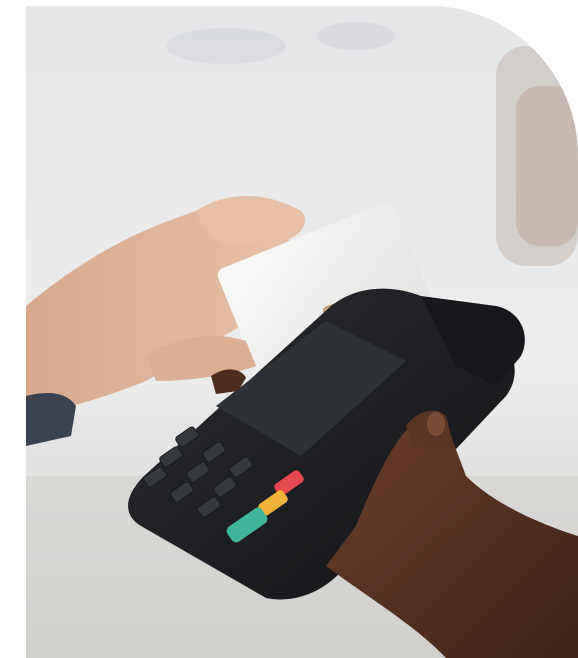 This screenshot has height=658, width=578. What do you see at coordinates (547, 166) in the screenshot?
I see `background-figure` at bounding box center [547, 166].